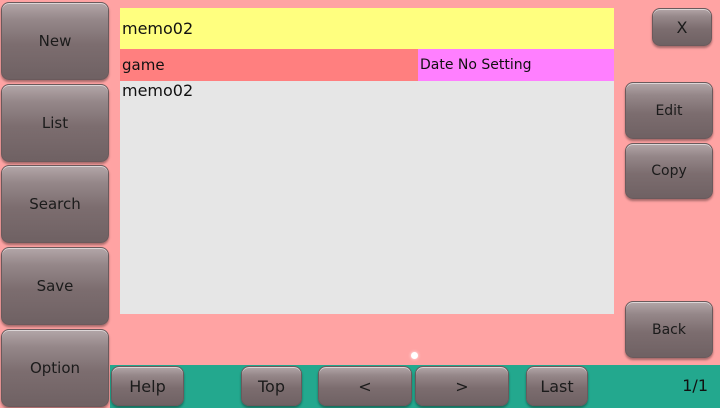  I want to click on scroll-indicator-dot, so click(414, 355).